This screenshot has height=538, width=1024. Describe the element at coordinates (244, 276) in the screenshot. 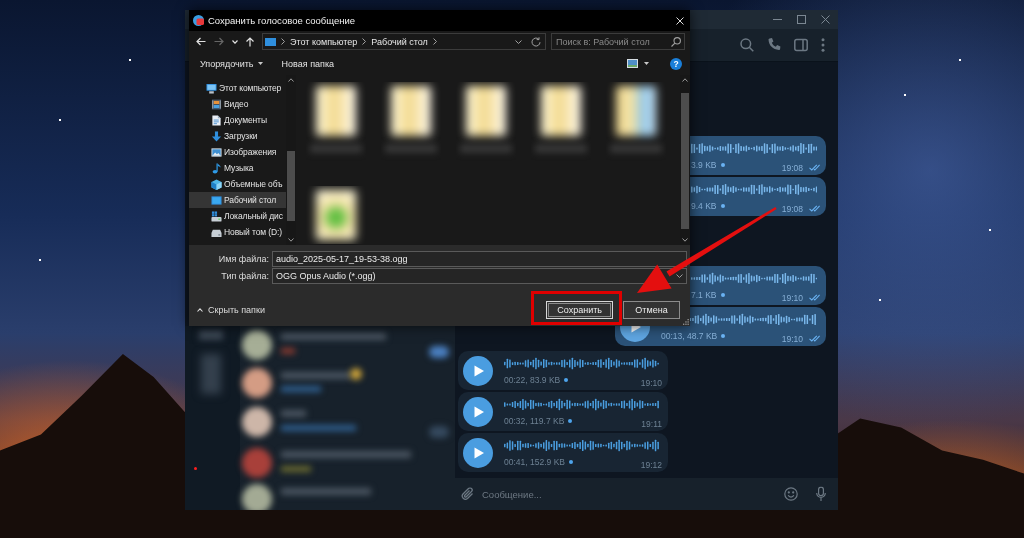

I see `field-label: Тип файла:` at that location.